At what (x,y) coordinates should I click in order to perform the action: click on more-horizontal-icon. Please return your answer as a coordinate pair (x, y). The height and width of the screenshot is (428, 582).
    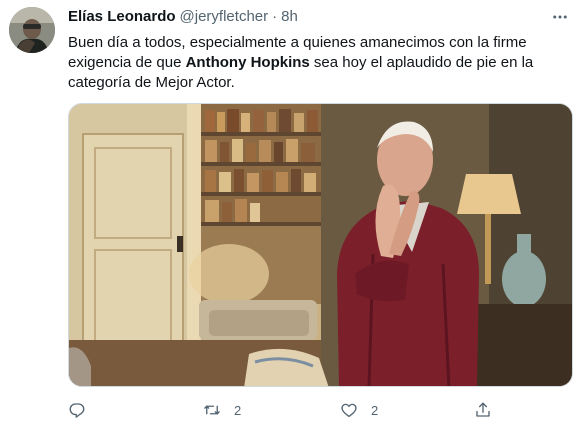
    Looking at the image, I should click on (560, 17).